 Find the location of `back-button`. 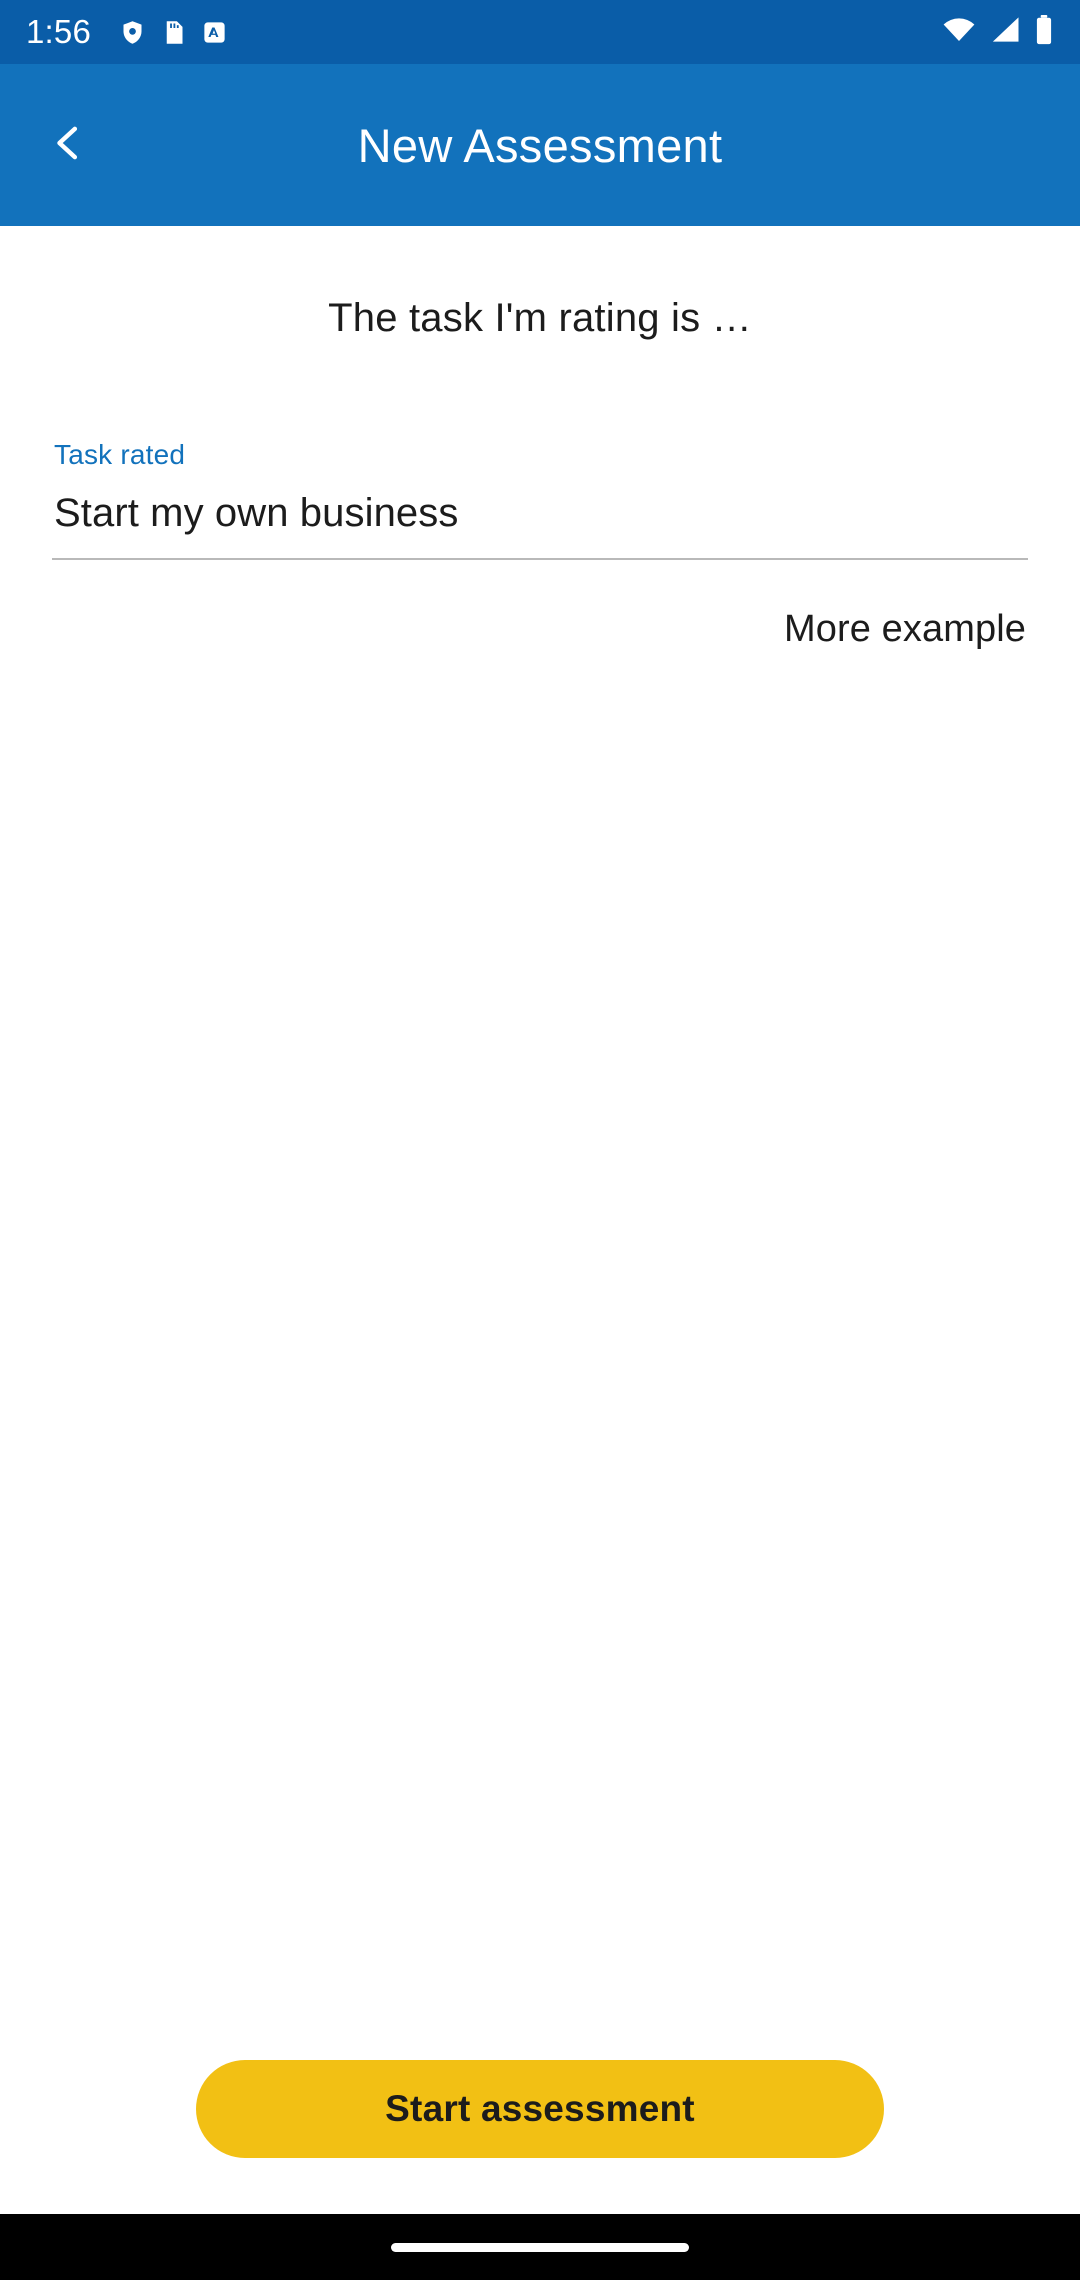

back-button is located at coordinates (69, 145).